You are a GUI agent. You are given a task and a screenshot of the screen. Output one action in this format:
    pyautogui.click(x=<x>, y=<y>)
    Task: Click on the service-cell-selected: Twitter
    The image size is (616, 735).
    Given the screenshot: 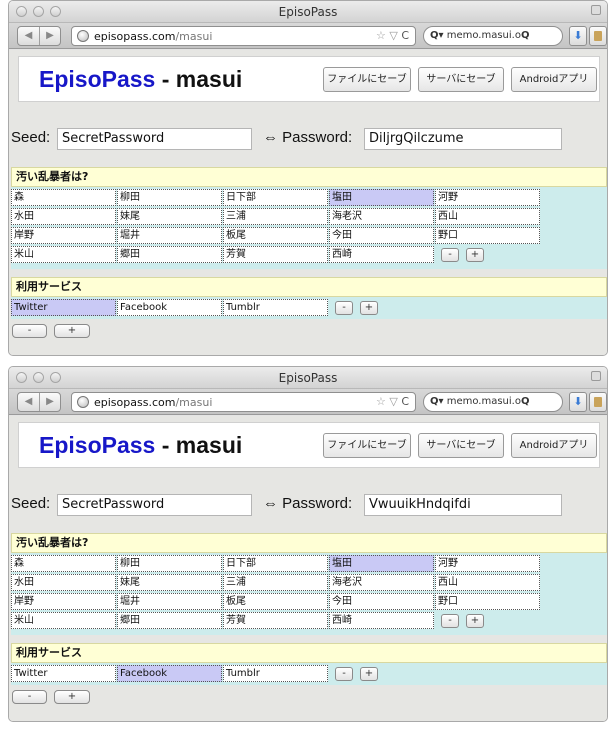 What is the action you would take?
    pyautogui.click(x=63, y=307)
    